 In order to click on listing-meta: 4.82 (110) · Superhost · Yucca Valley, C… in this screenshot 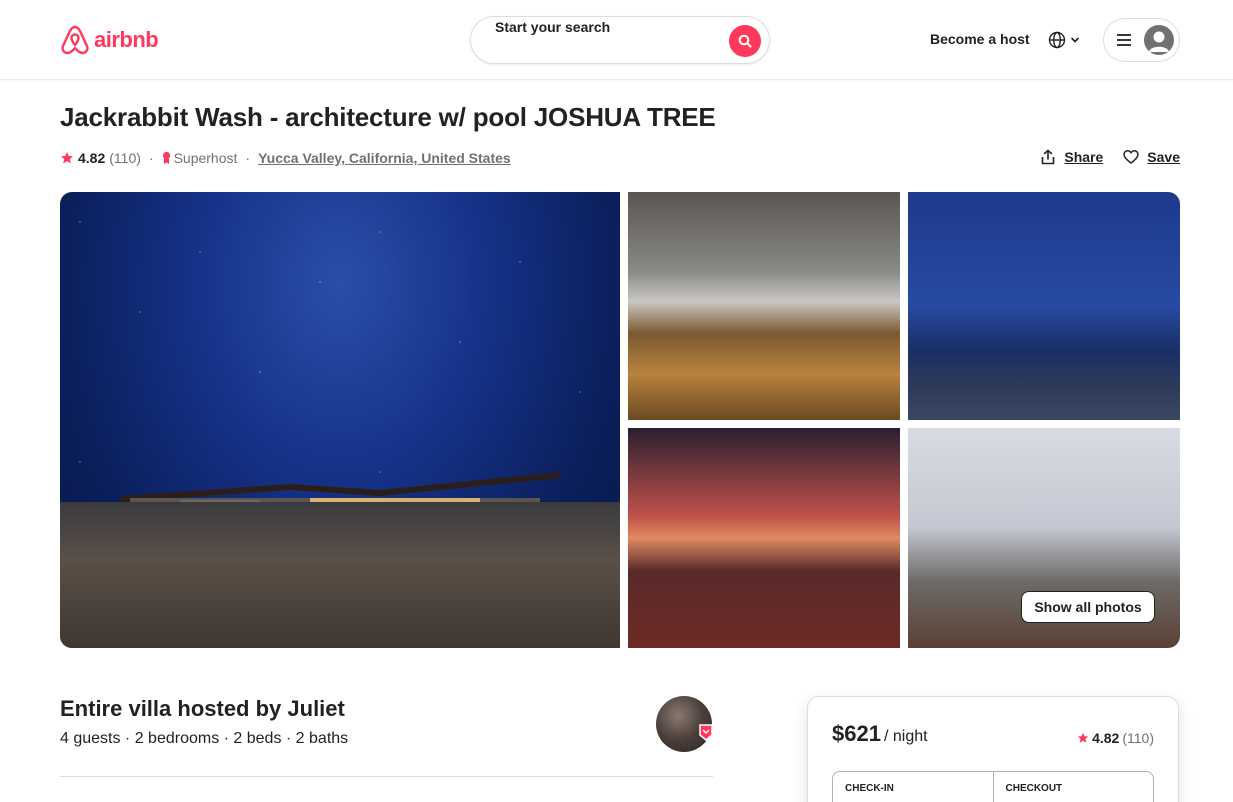, I will do `click(285, 158)`.